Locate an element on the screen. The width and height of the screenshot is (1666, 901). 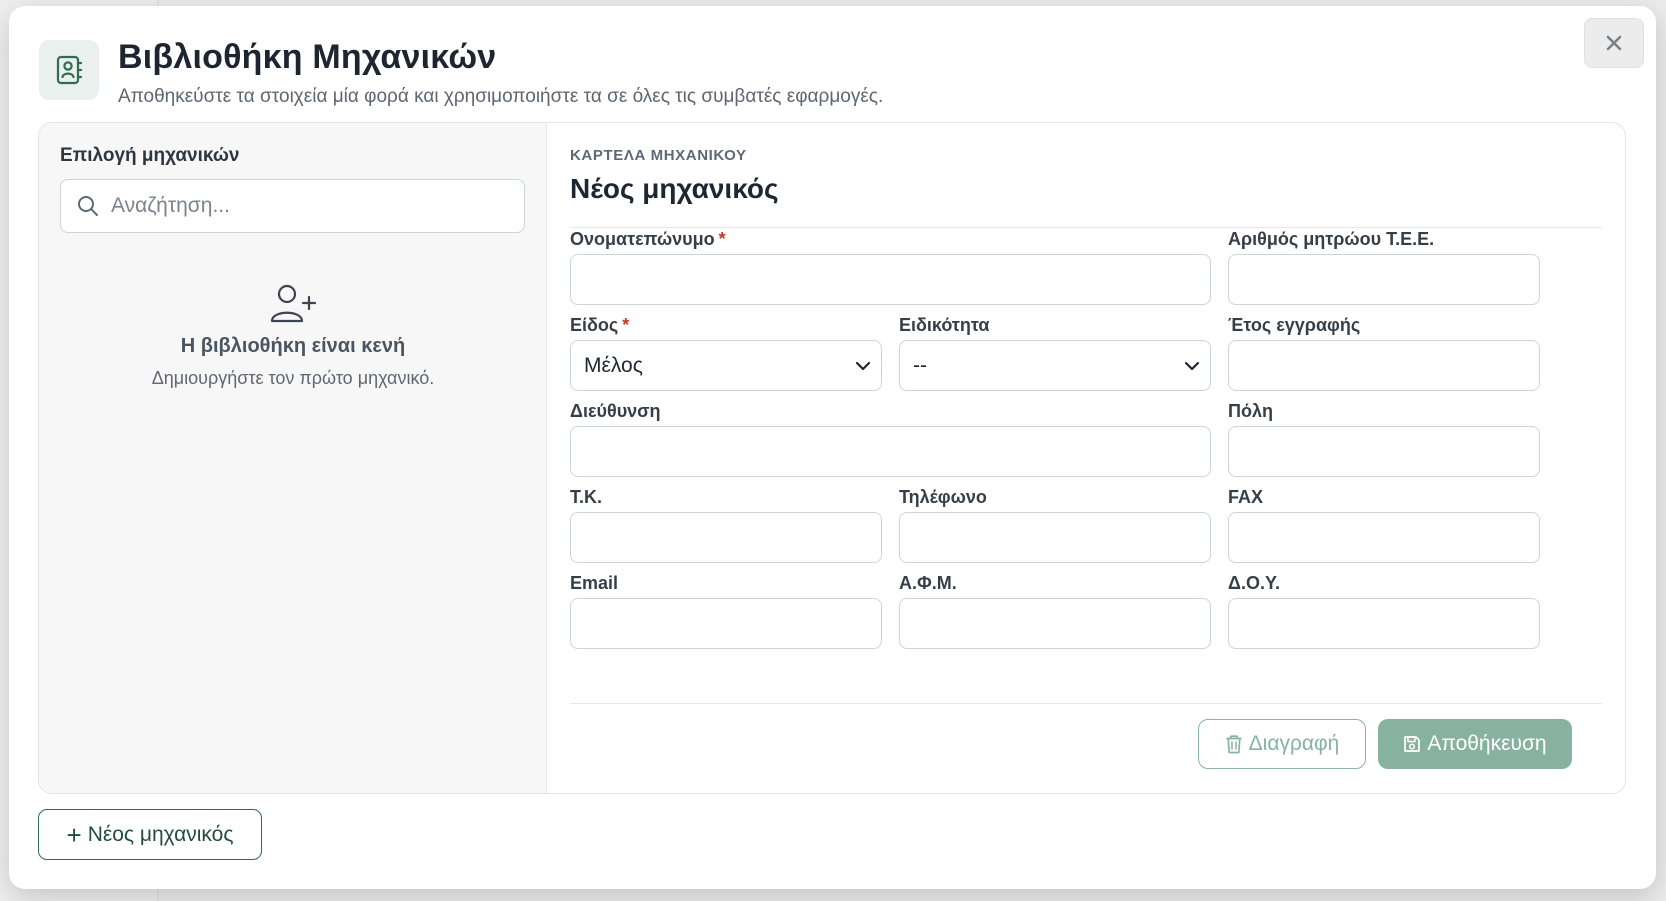
empty-title: Η βιβλιοθήκη είναι κενή is located at coordinates (293, 346).